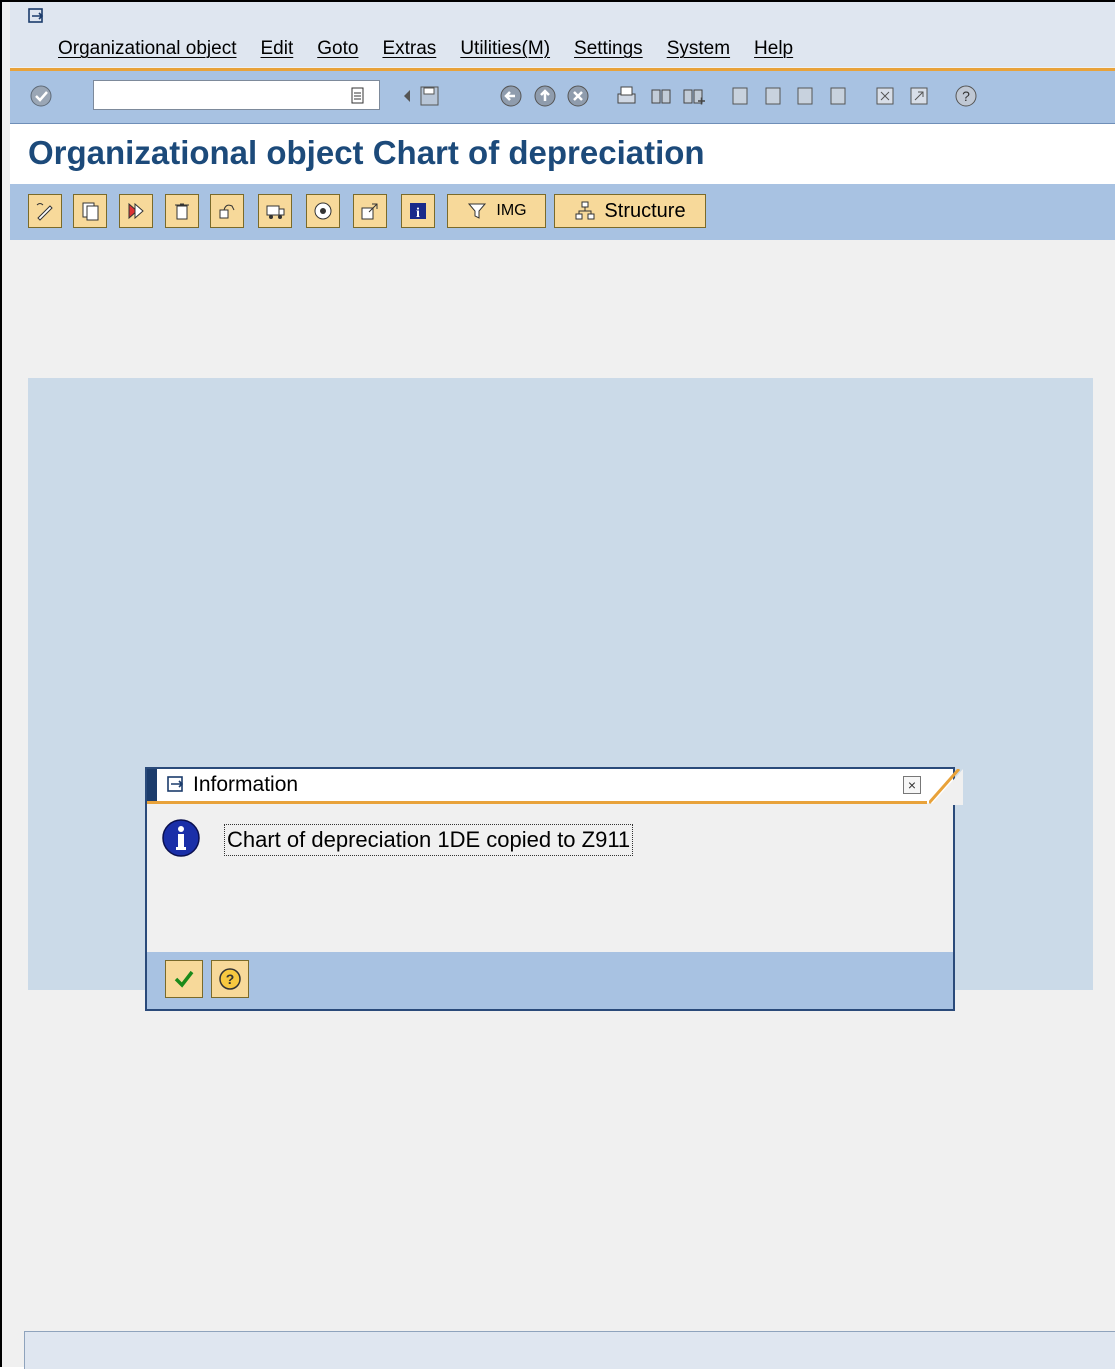  I want to click on transport-button, so click(275, 211).